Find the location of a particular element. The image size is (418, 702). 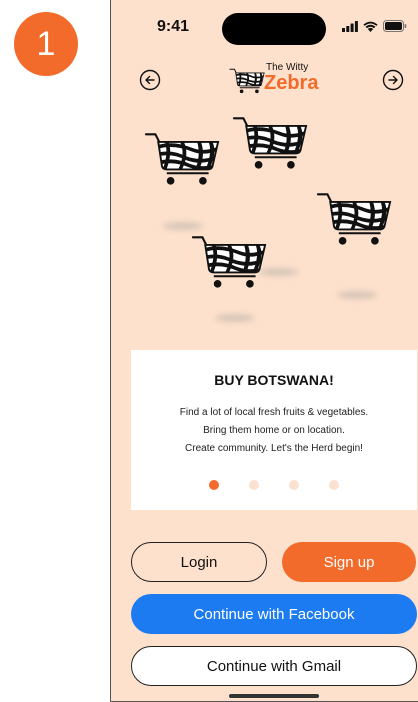

nav-row: The Witty Zebra is located at coordinates (264, 82).